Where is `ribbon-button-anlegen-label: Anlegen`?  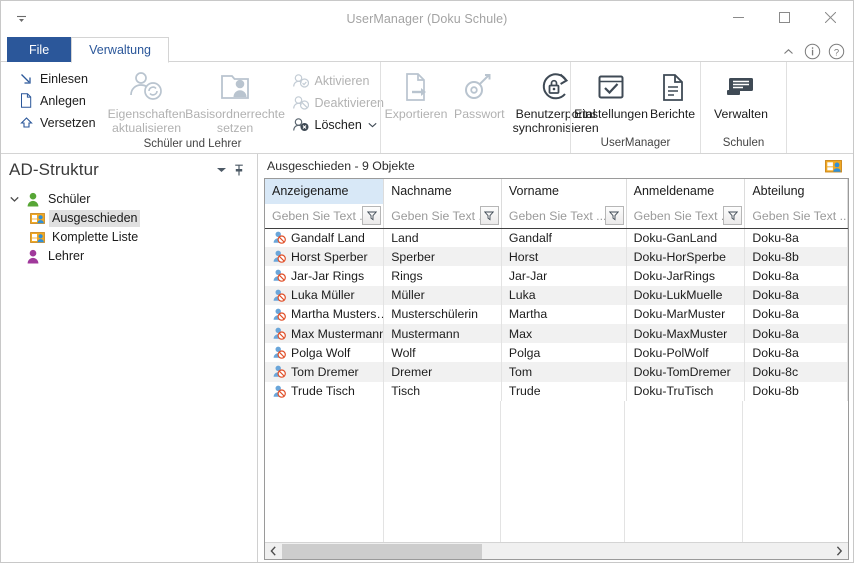 ribbon-button-anlegen-label: Anlegen is located at coordinates (63, 100).